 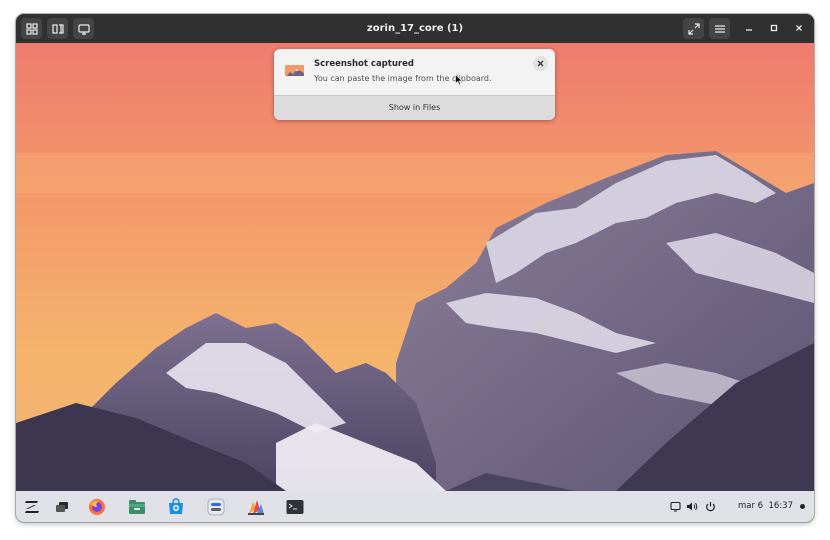 I want to click on files-launcher, so click(x=137, y=506).